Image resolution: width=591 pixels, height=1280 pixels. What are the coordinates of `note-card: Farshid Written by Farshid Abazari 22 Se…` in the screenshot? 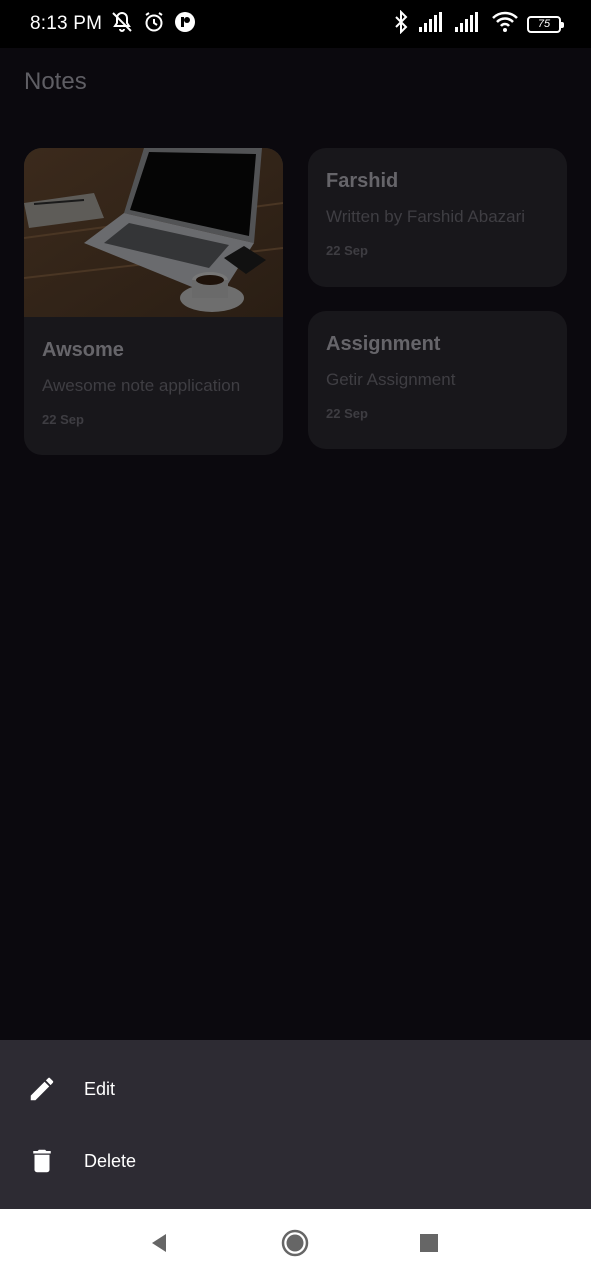 It's located at (437, 217).